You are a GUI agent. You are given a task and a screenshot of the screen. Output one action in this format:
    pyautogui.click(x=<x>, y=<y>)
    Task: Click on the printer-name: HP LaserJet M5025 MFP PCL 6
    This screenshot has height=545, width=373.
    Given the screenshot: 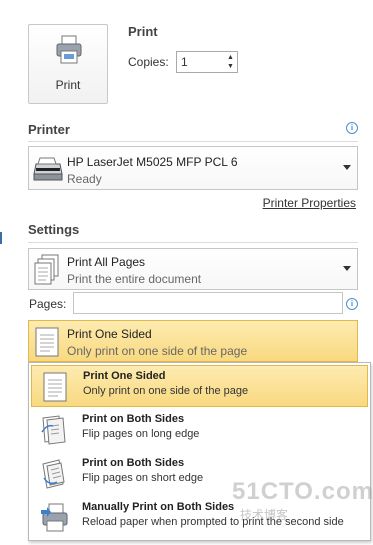 What is the action you would take?
    pyautogui.click(x=152, y=162)
    